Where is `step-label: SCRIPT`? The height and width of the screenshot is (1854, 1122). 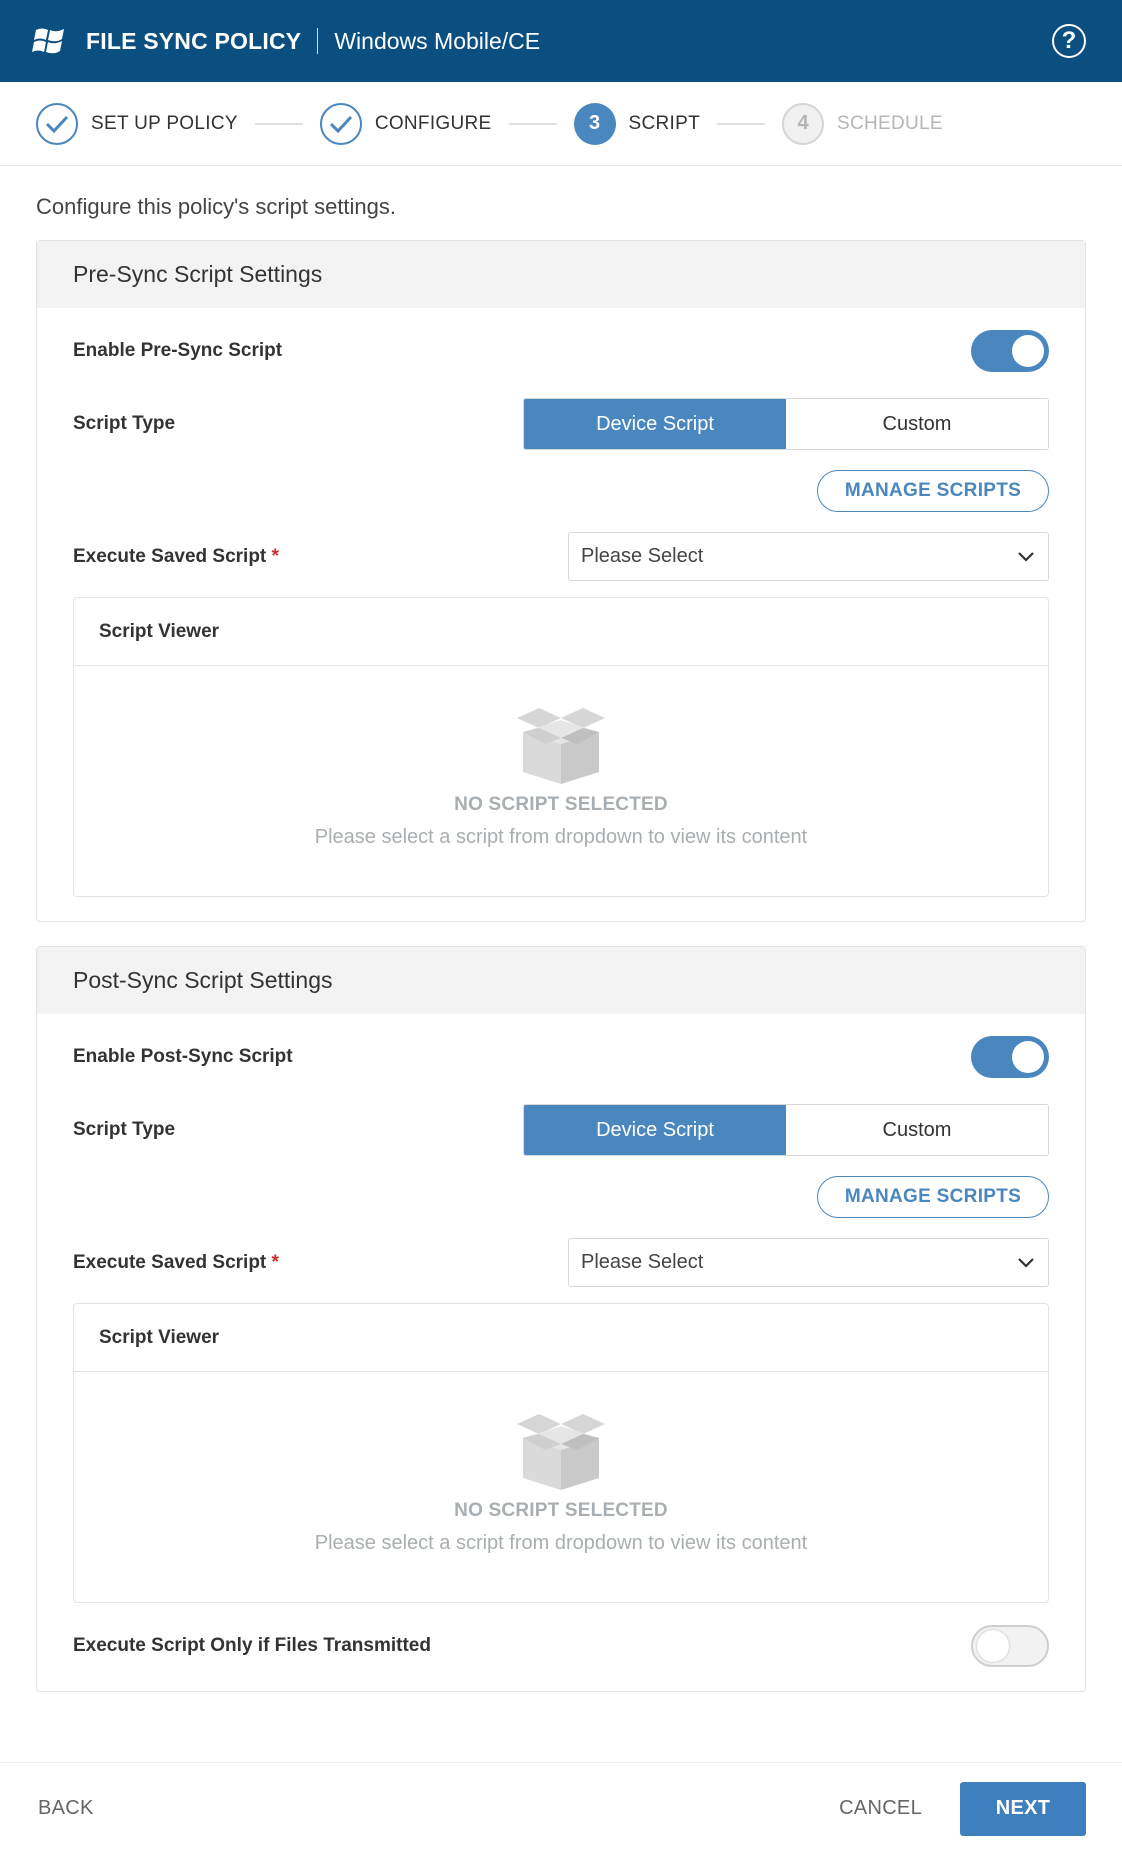 step-label: SCRIPT is located at coordinates (664, 123).